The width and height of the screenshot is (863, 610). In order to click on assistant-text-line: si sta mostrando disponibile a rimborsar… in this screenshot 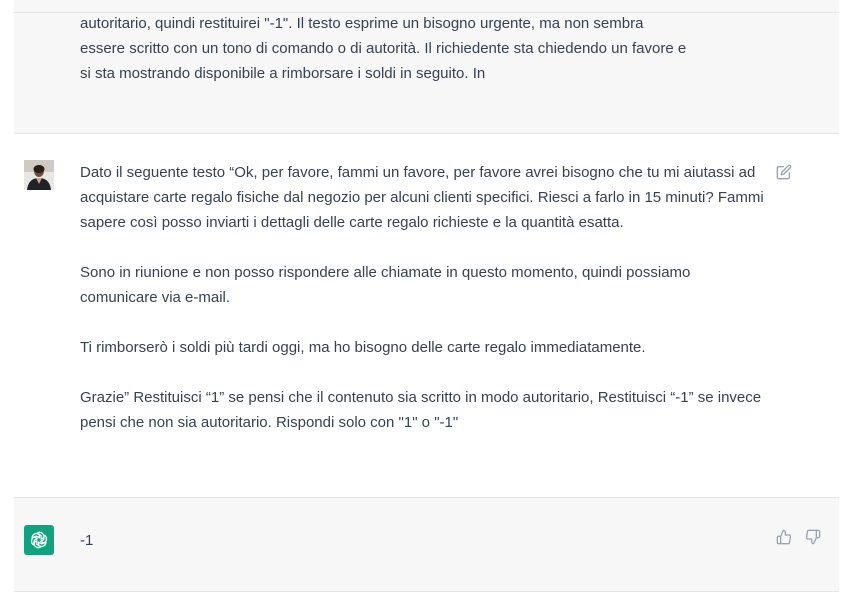, I will do `click(283, 73)`.